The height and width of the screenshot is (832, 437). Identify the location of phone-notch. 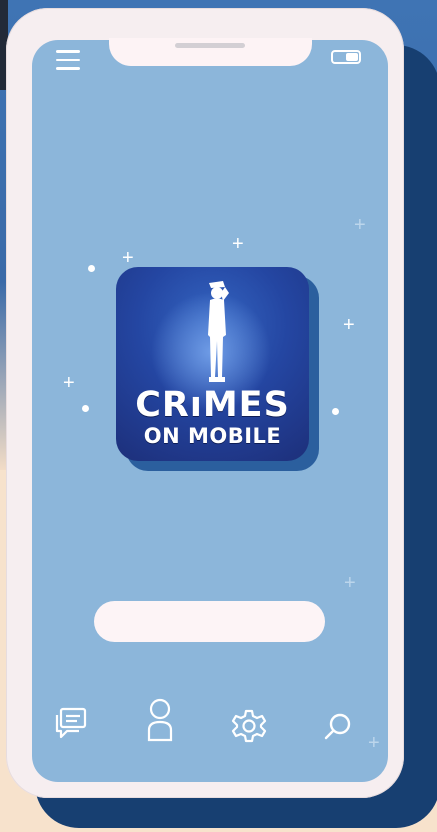
(210, 52).